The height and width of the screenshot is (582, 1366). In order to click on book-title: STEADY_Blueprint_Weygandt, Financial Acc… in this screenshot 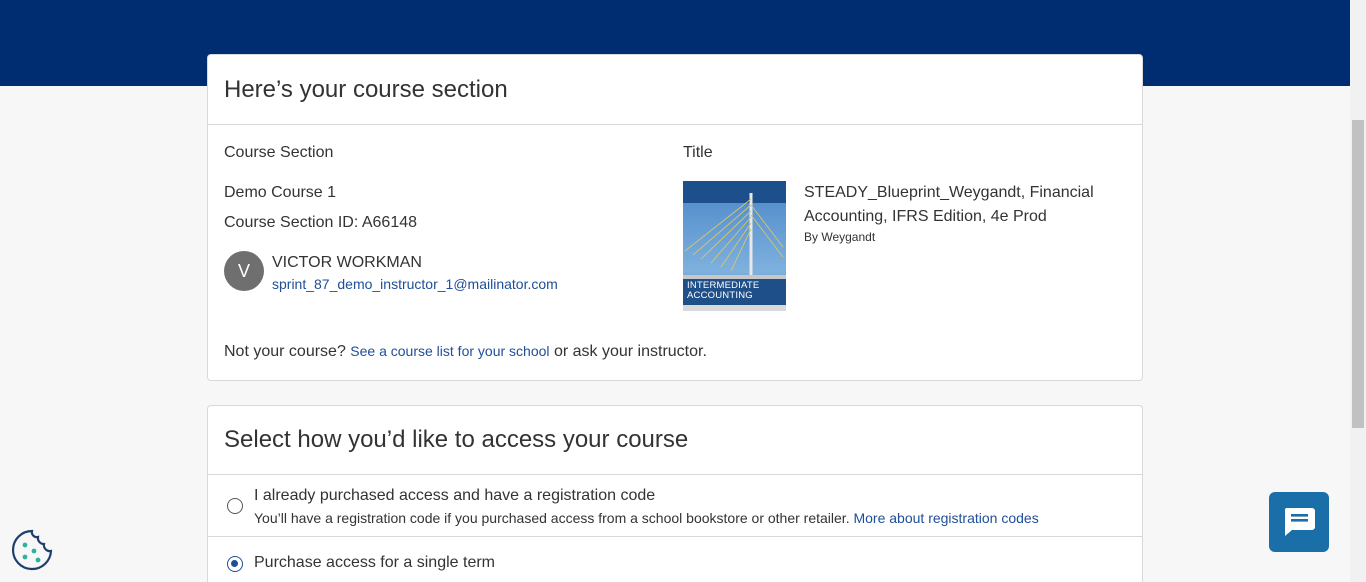, I will do `click(949, 204)`.